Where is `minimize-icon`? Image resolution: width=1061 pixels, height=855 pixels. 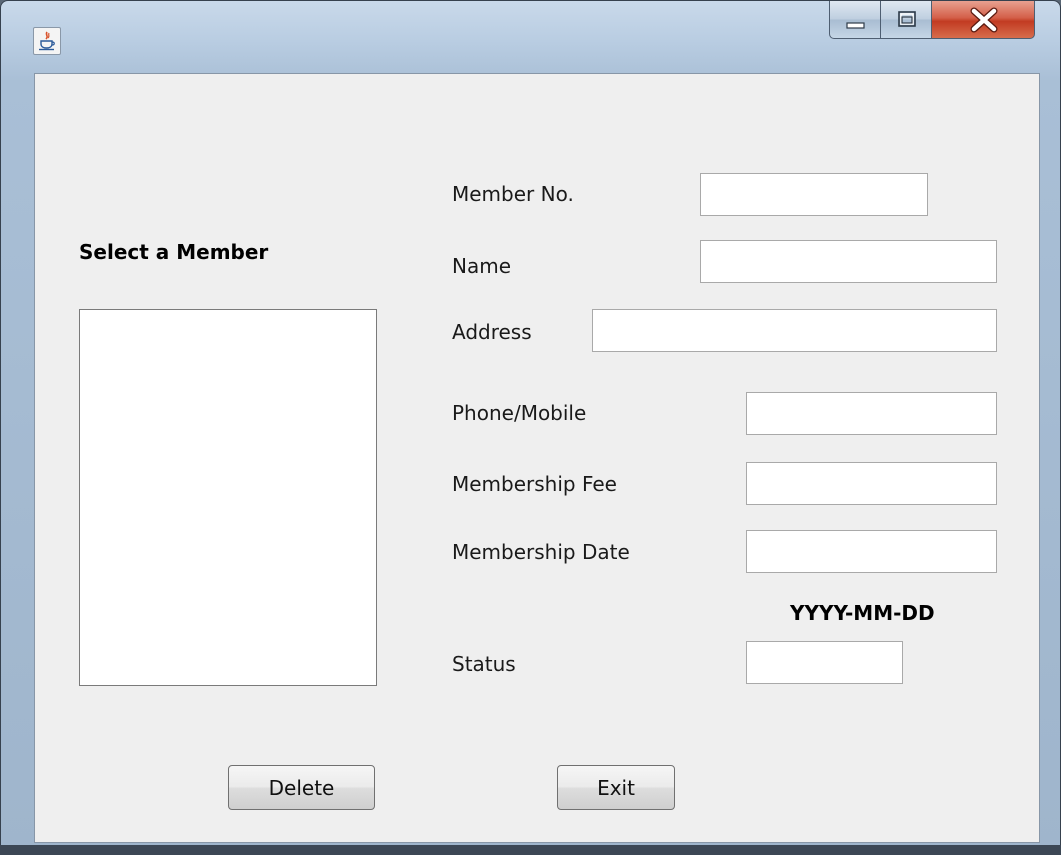
minimize-icon is located at coordinates (855, 25).